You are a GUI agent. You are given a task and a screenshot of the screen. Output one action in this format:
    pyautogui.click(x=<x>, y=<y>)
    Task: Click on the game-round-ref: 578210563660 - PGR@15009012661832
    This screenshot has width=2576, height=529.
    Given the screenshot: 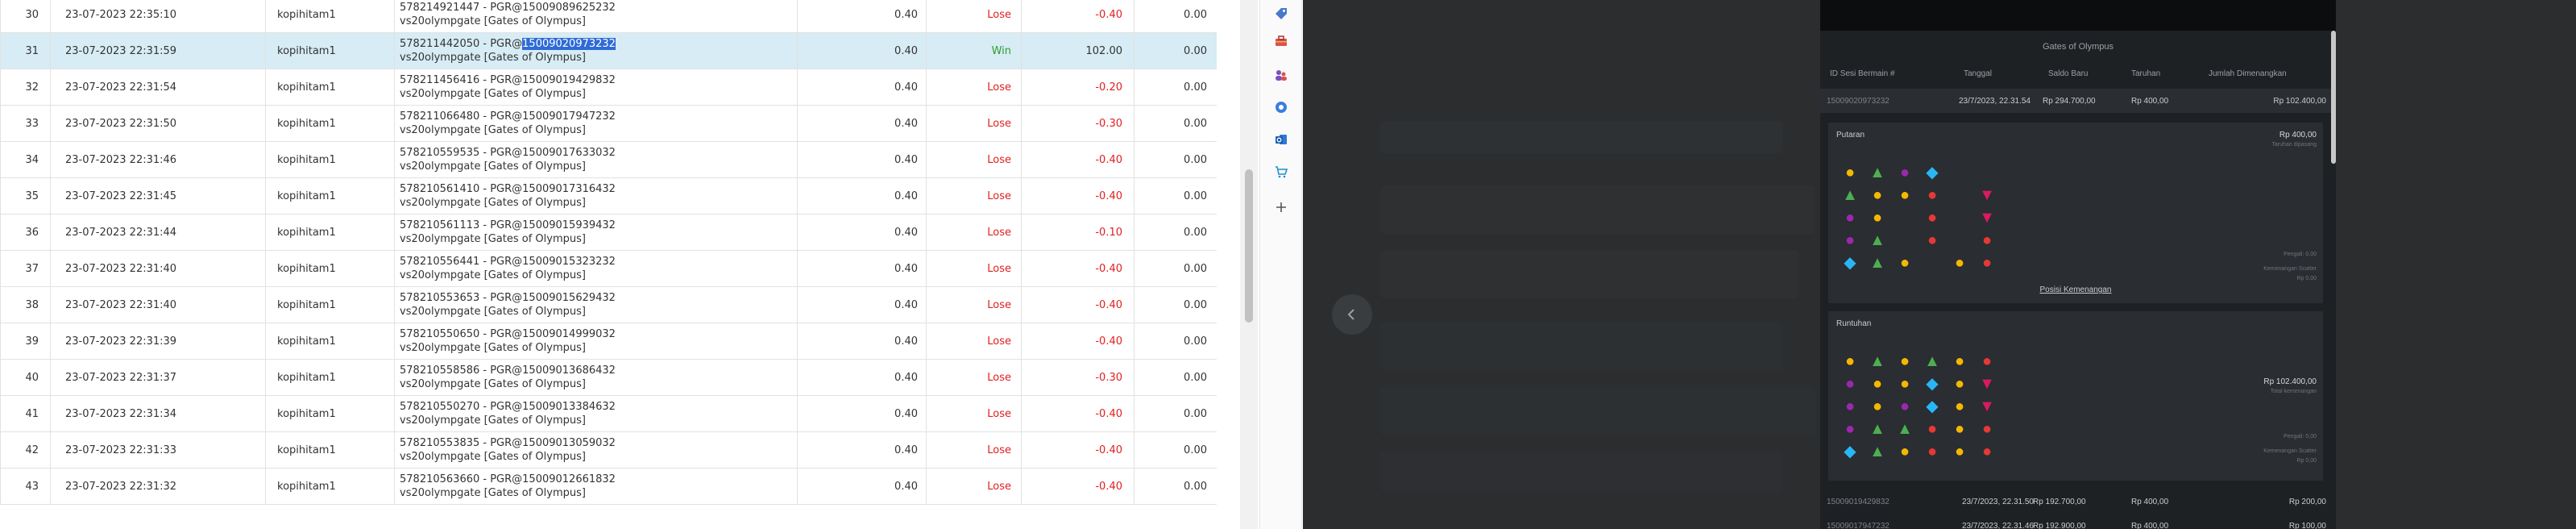 What is the action you would take?
    pyautogui.click(x=508, y=479)
    